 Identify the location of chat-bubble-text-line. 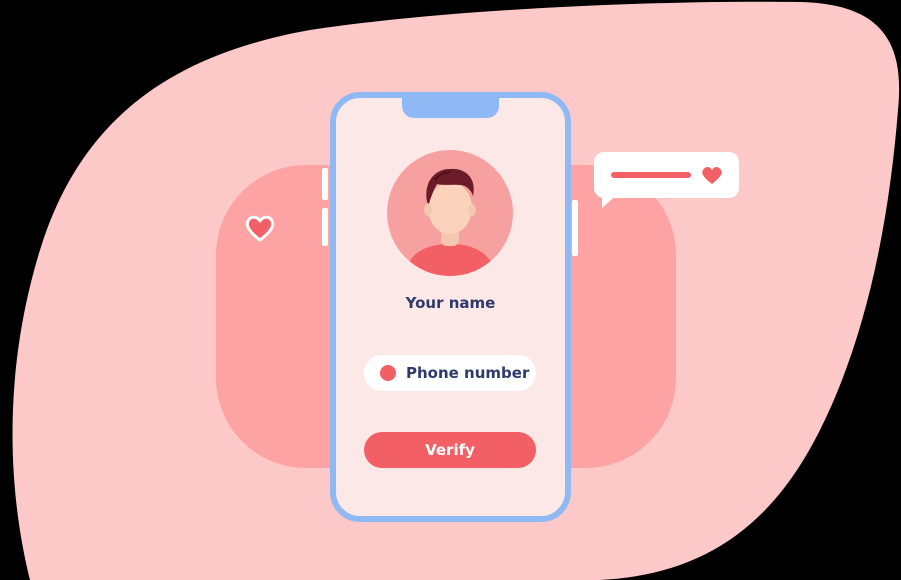
(651, 175).